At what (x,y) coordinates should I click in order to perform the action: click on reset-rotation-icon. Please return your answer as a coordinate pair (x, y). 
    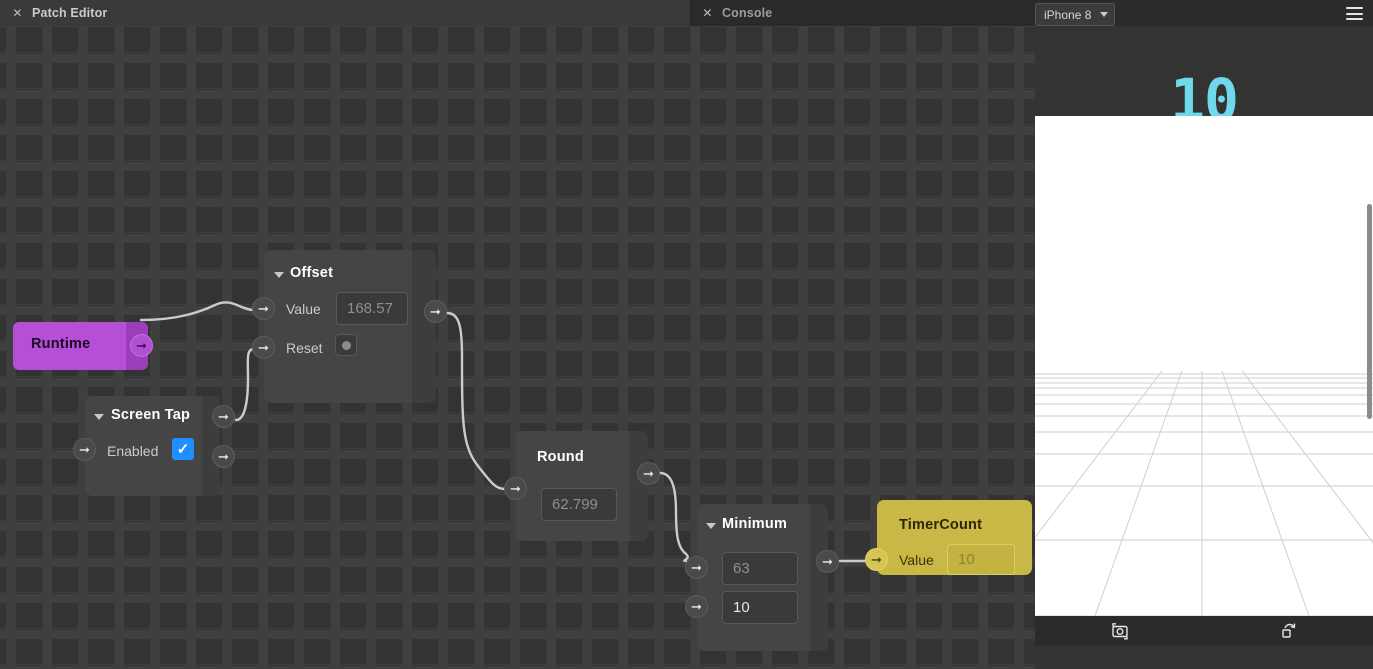
    Looking at the image, I should click on (1288, 630).